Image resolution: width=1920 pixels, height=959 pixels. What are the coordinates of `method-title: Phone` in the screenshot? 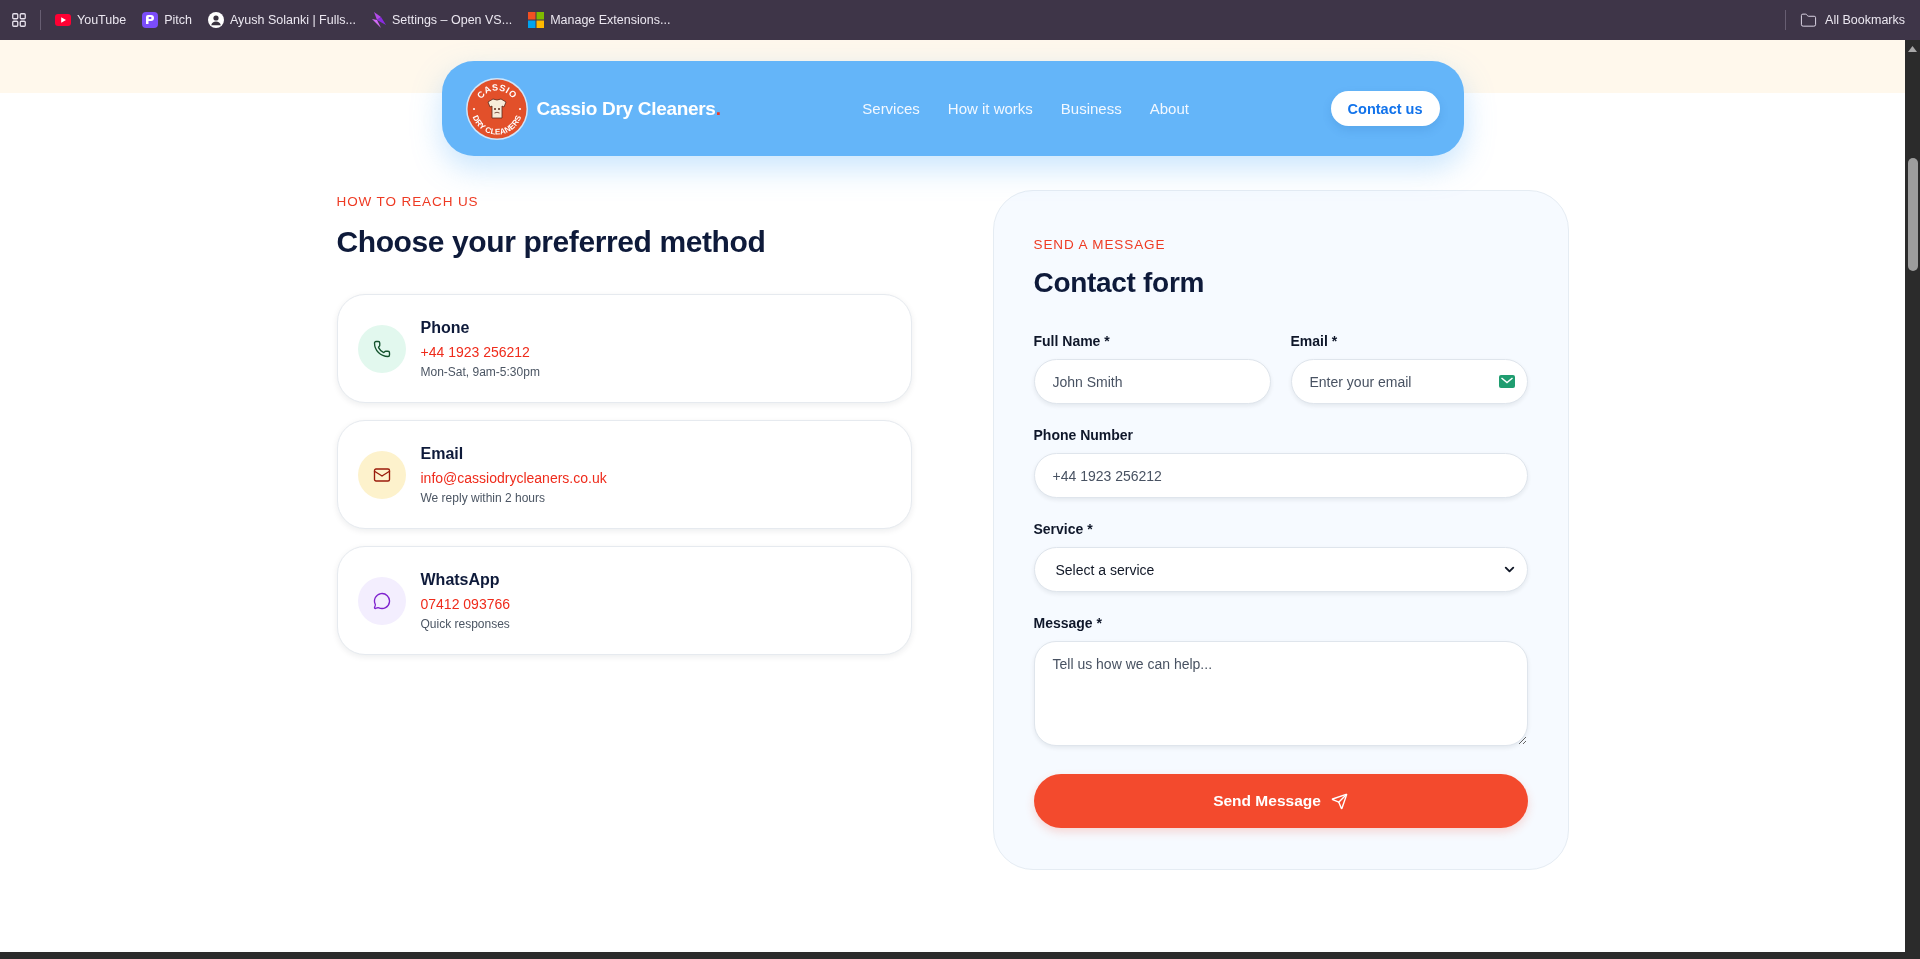 It's located at (445, 327).